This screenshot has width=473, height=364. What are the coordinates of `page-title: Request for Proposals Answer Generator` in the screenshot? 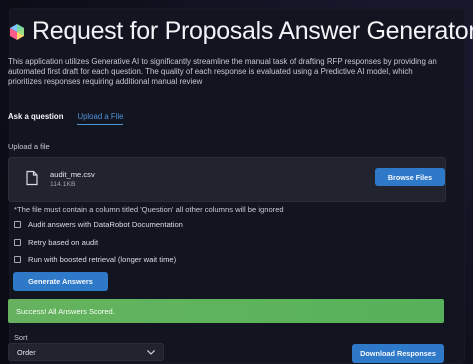 It's located at (252, 31).